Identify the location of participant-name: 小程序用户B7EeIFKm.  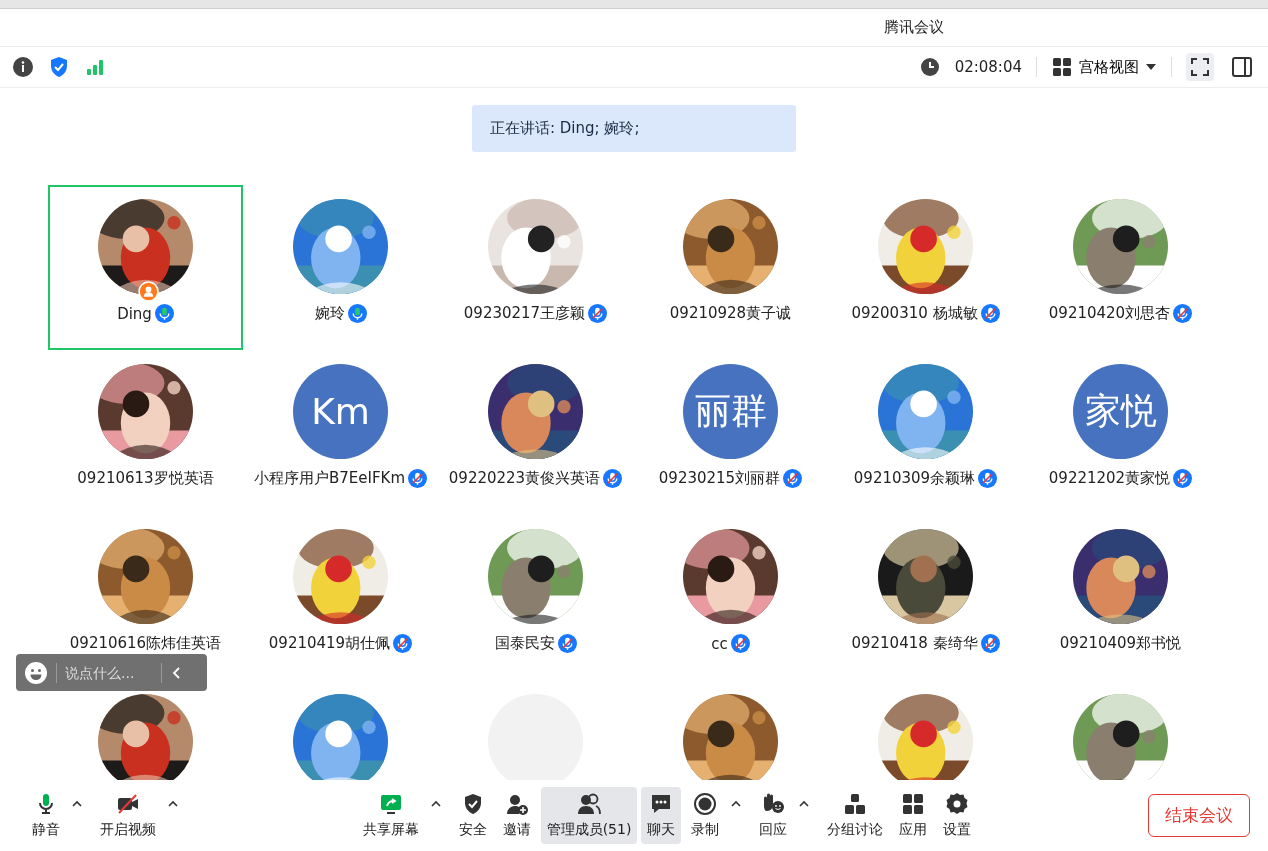
(329, 478).